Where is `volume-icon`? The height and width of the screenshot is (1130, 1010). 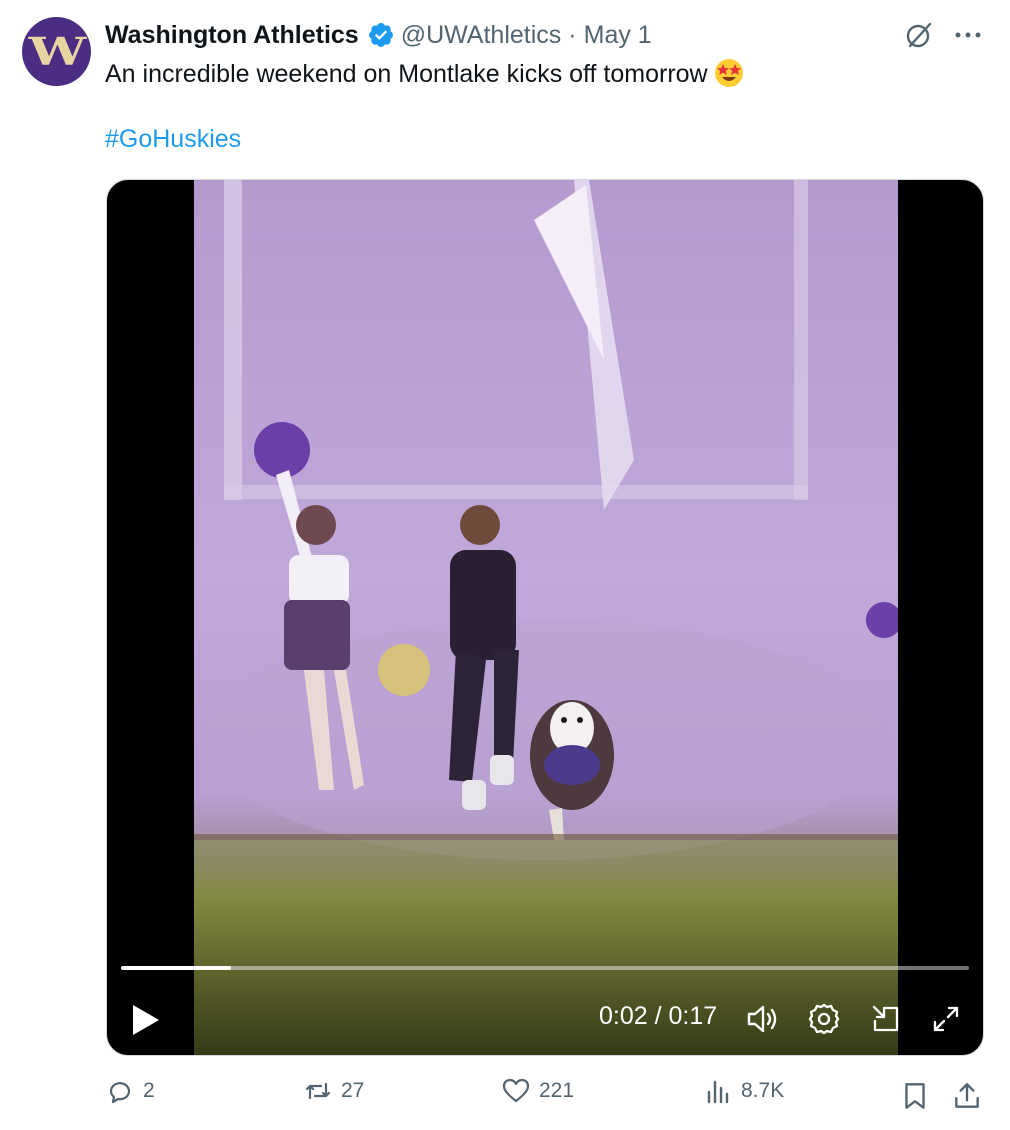
volume-icon is located at coordinates (762, 1019).